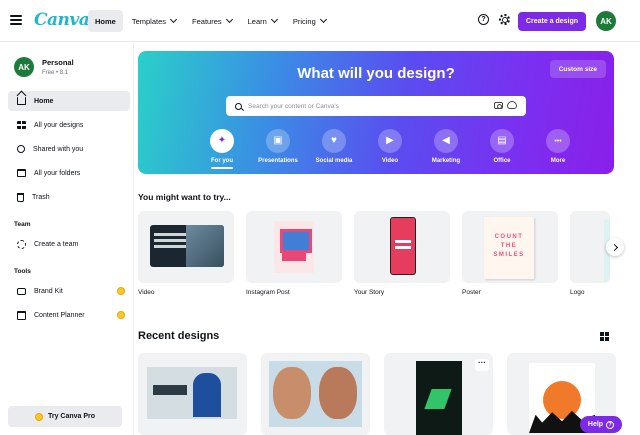  What do you see at coordinates (502, 140) in the screenshot?
I see `briefcase-icon: ▤` at bounding box center [502, 140].